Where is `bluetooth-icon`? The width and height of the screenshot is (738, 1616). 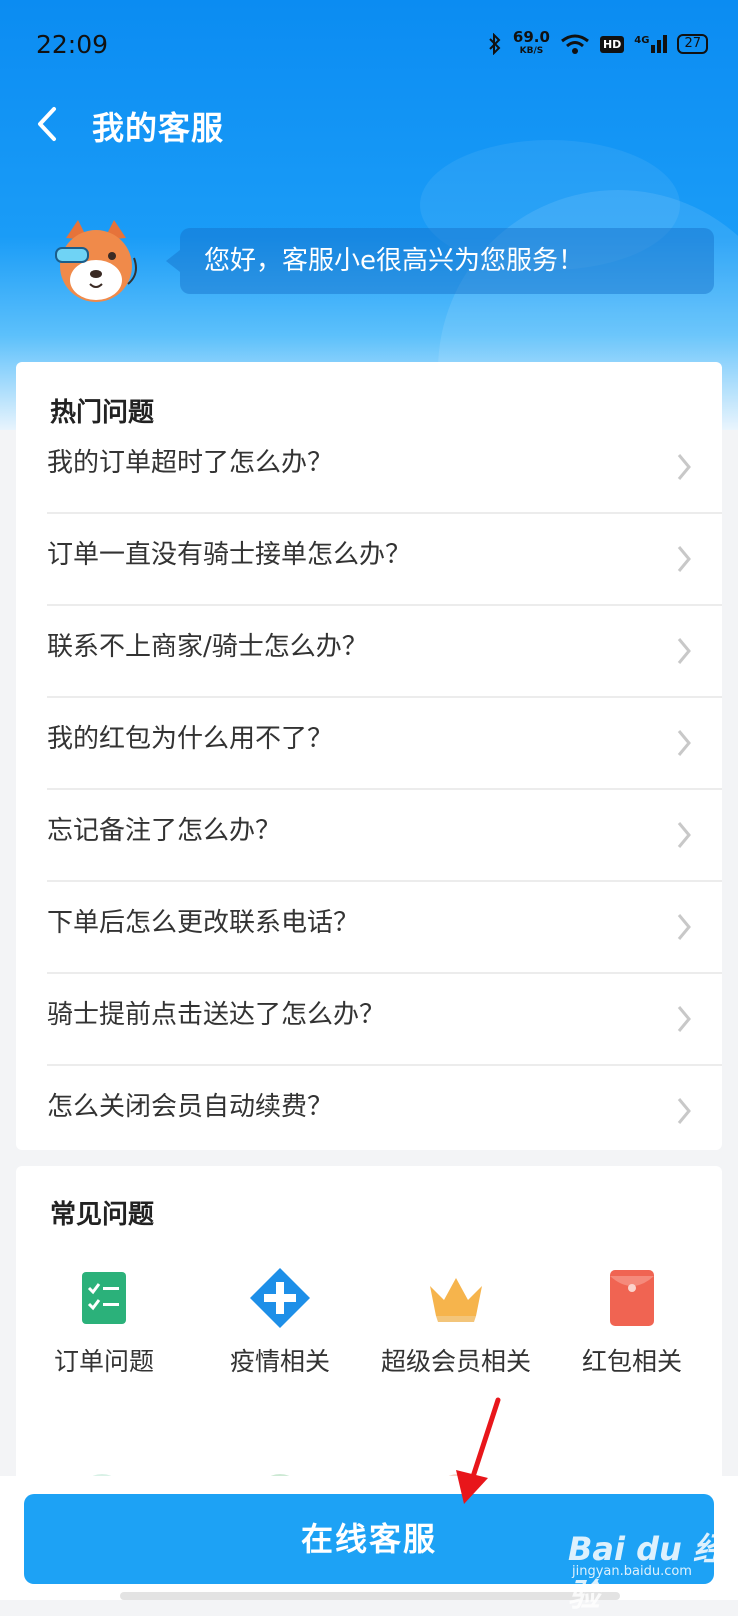 bluetooth-icon is located at coordinates (495, 44).